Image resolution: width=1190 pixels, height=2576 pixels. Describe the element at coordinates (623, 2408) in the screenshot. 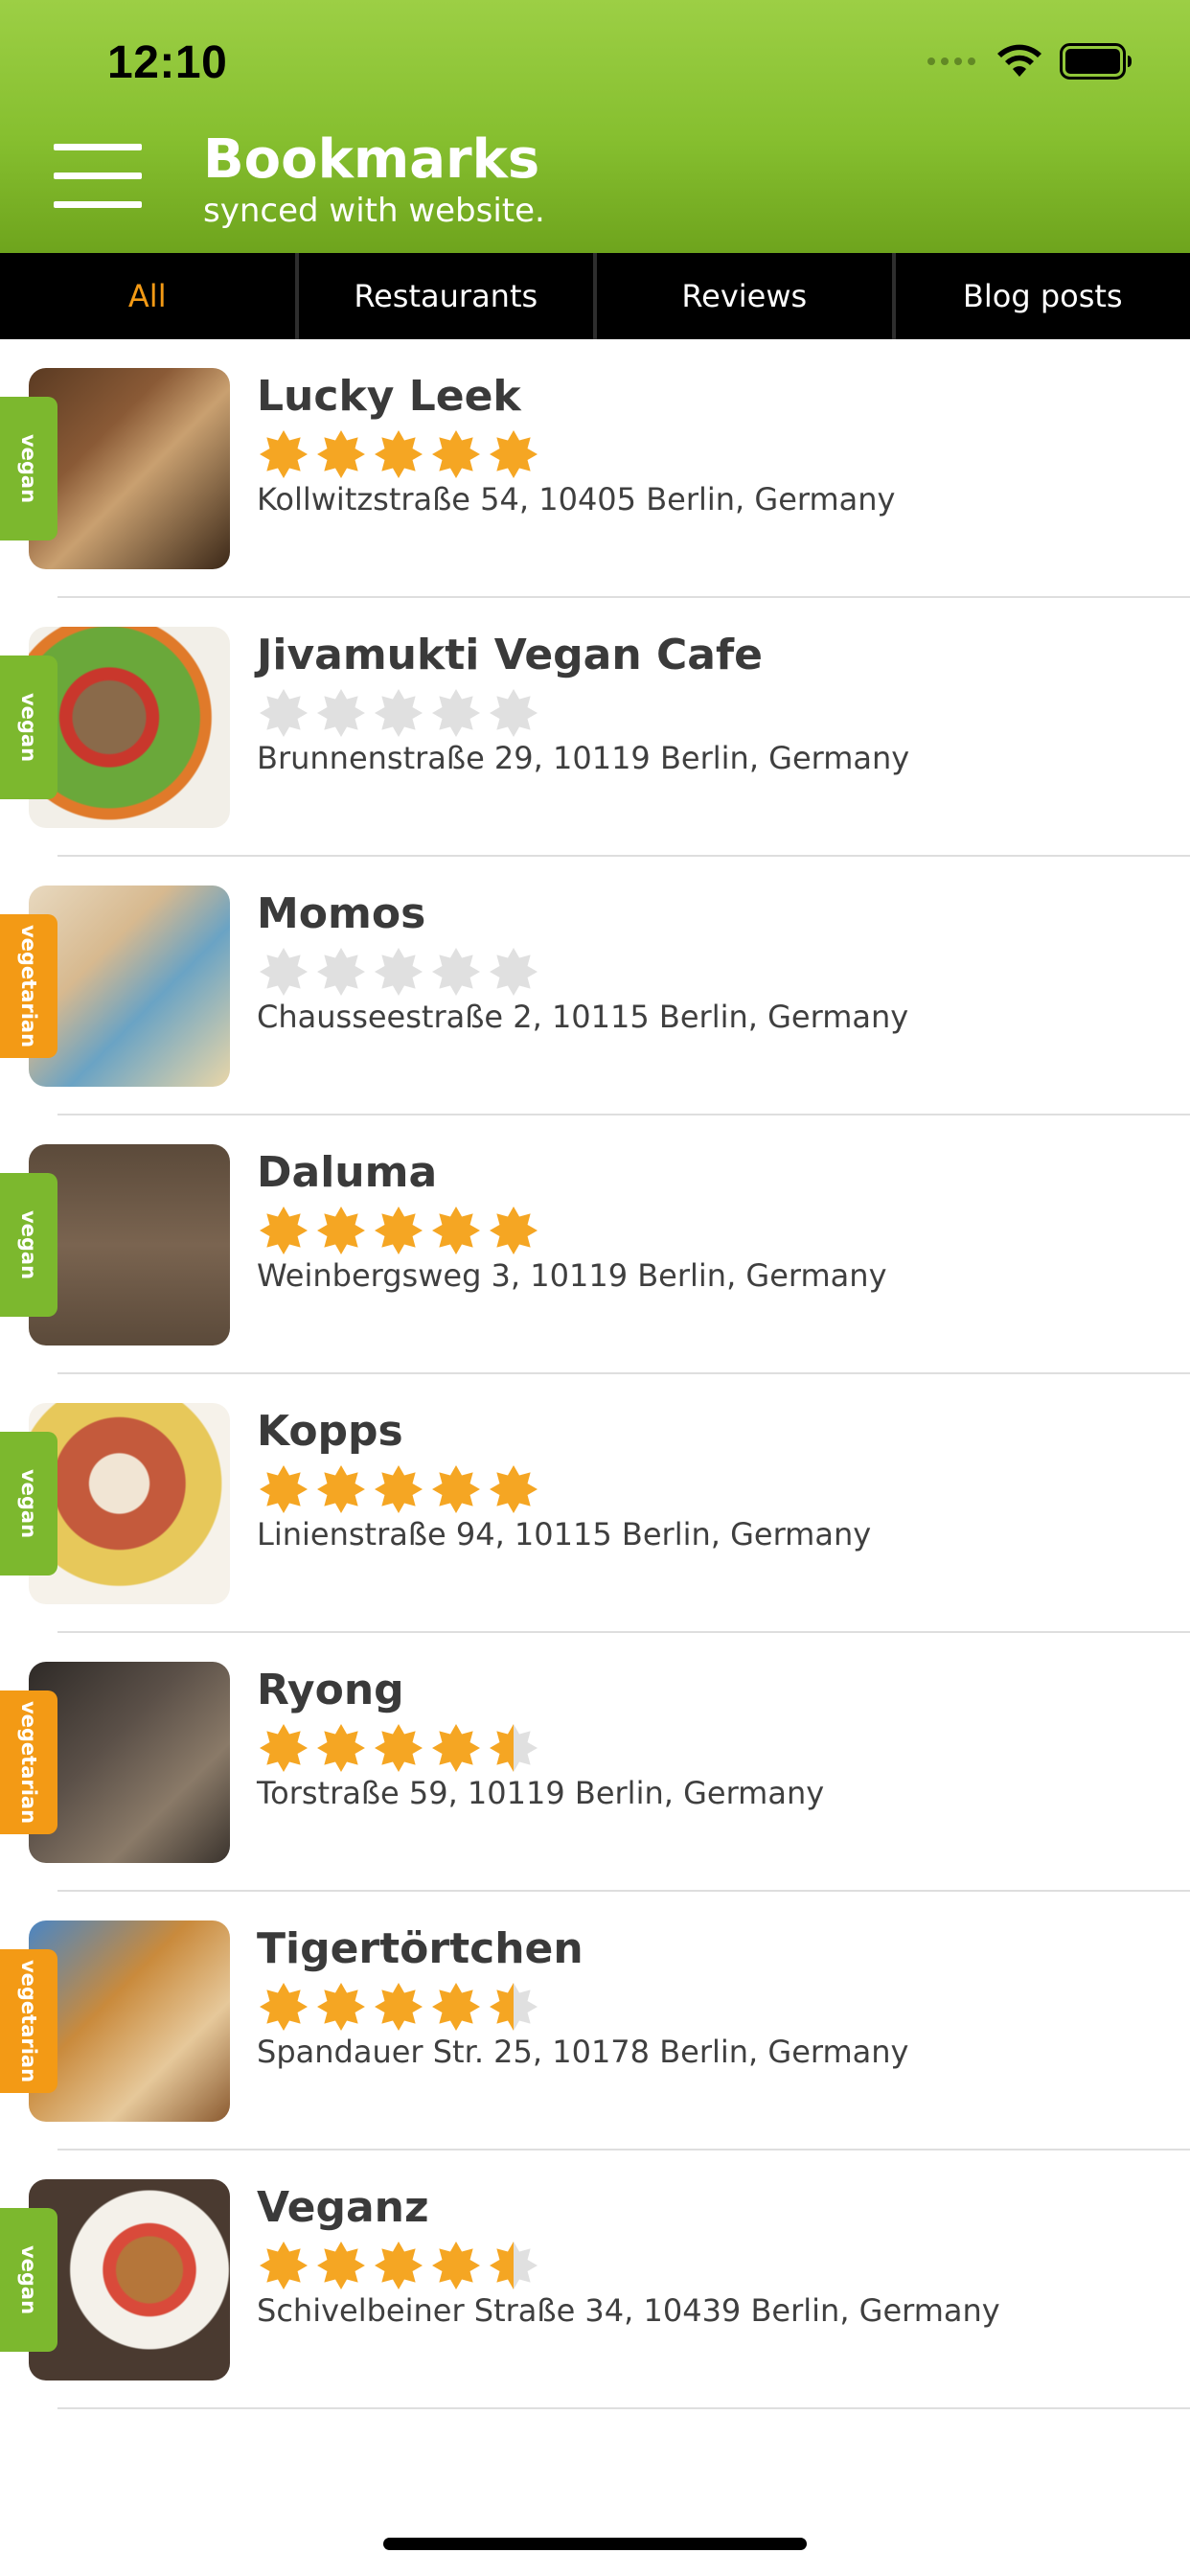

I see `divider` at that location.